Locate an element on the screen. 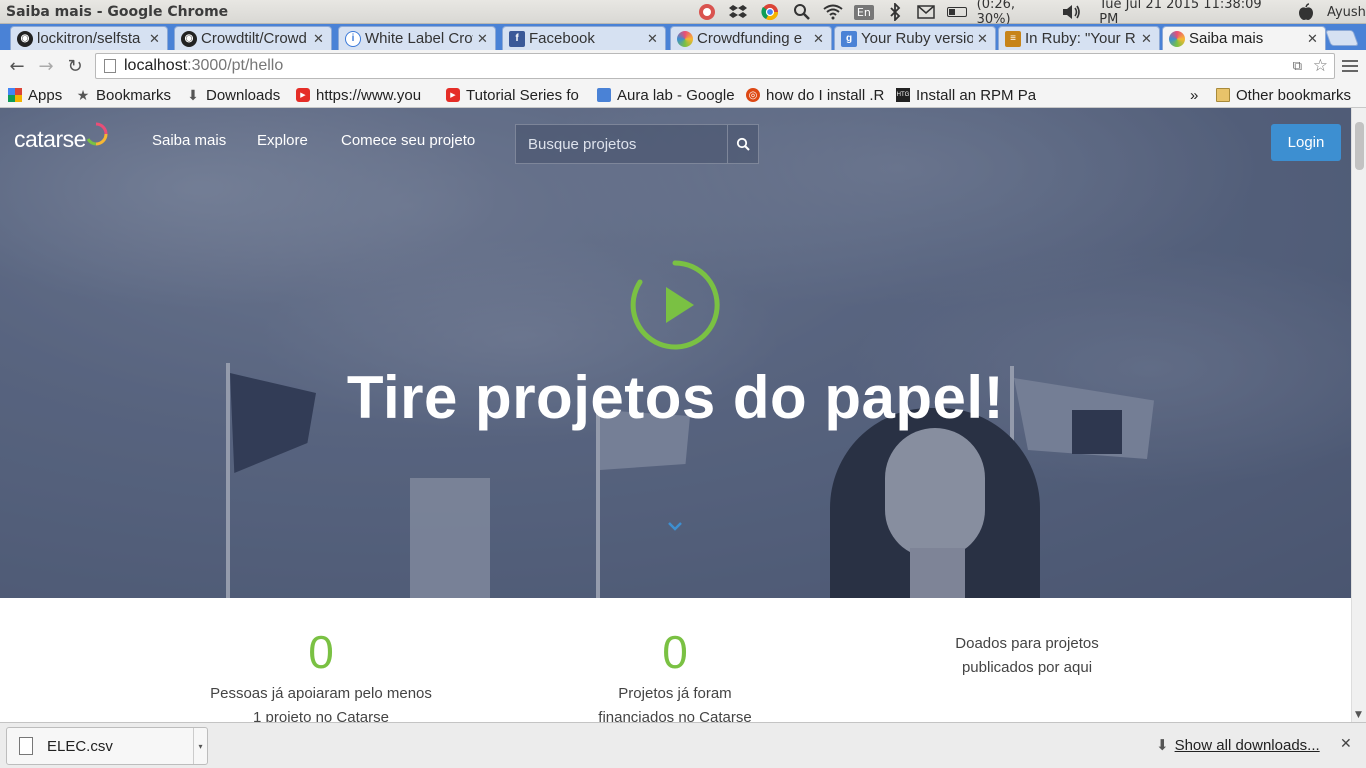 The image size is (1366, 768). battery-status: (0:26, 30%) is located at coordinates (996, 13).